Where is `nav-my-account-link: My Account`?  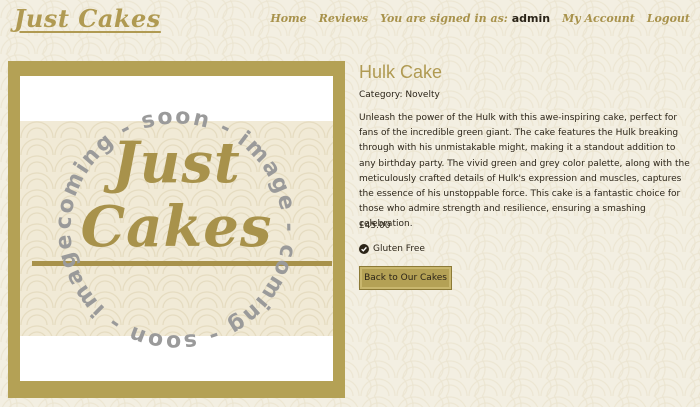
nav-my-account-link: My Account is located at coordinates (598, 18).